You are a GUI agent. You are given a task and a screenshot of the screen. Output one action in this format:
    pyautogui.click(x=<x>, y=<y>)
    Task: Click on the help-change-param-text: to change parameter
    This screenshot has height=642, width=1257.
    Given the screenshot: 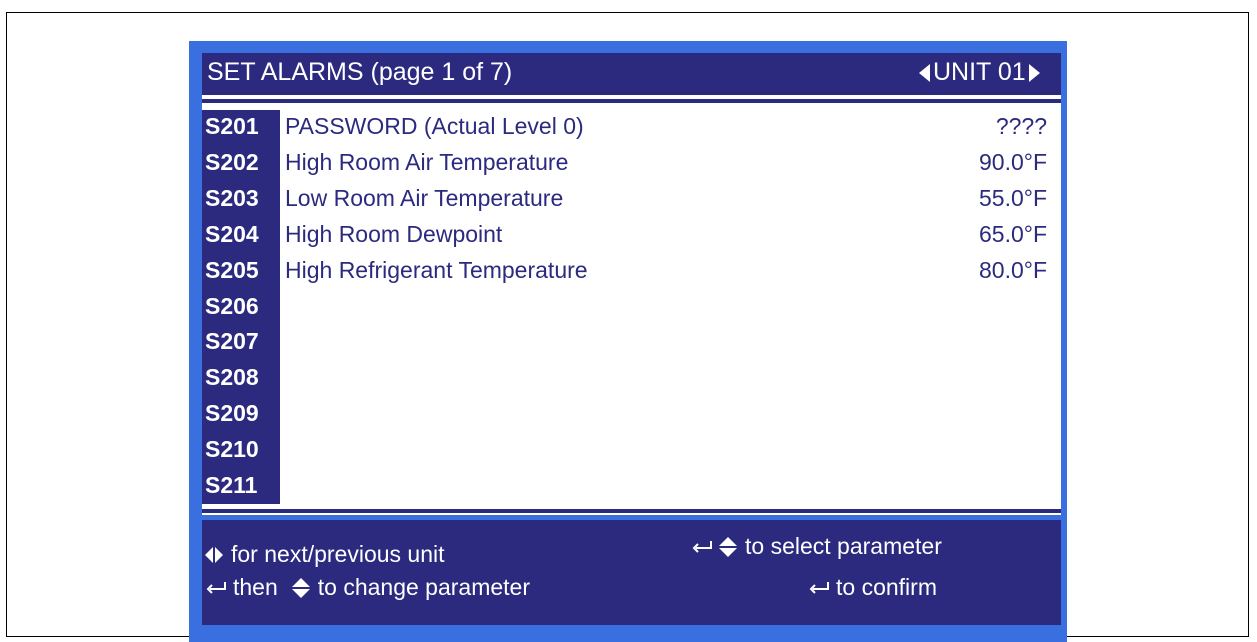 What is the action you would take?
    pyautogui.click(x=424, y=587)
    